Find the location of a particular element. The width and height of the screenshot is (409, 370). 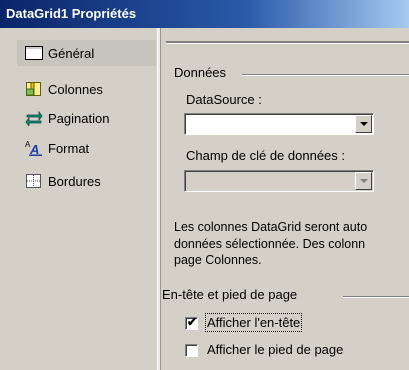

nav-item-pagination: Pagination is located at coordinates (86, 118).